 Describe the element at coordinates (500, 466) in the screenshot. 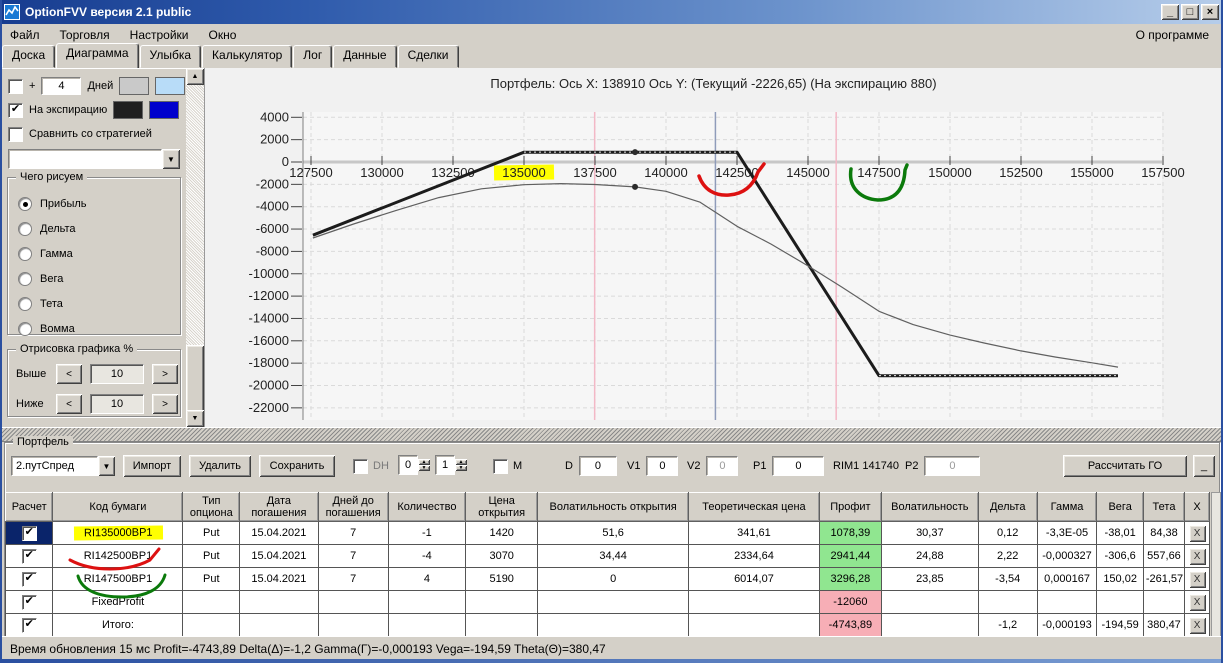

I see `m-checkbox` at that location.